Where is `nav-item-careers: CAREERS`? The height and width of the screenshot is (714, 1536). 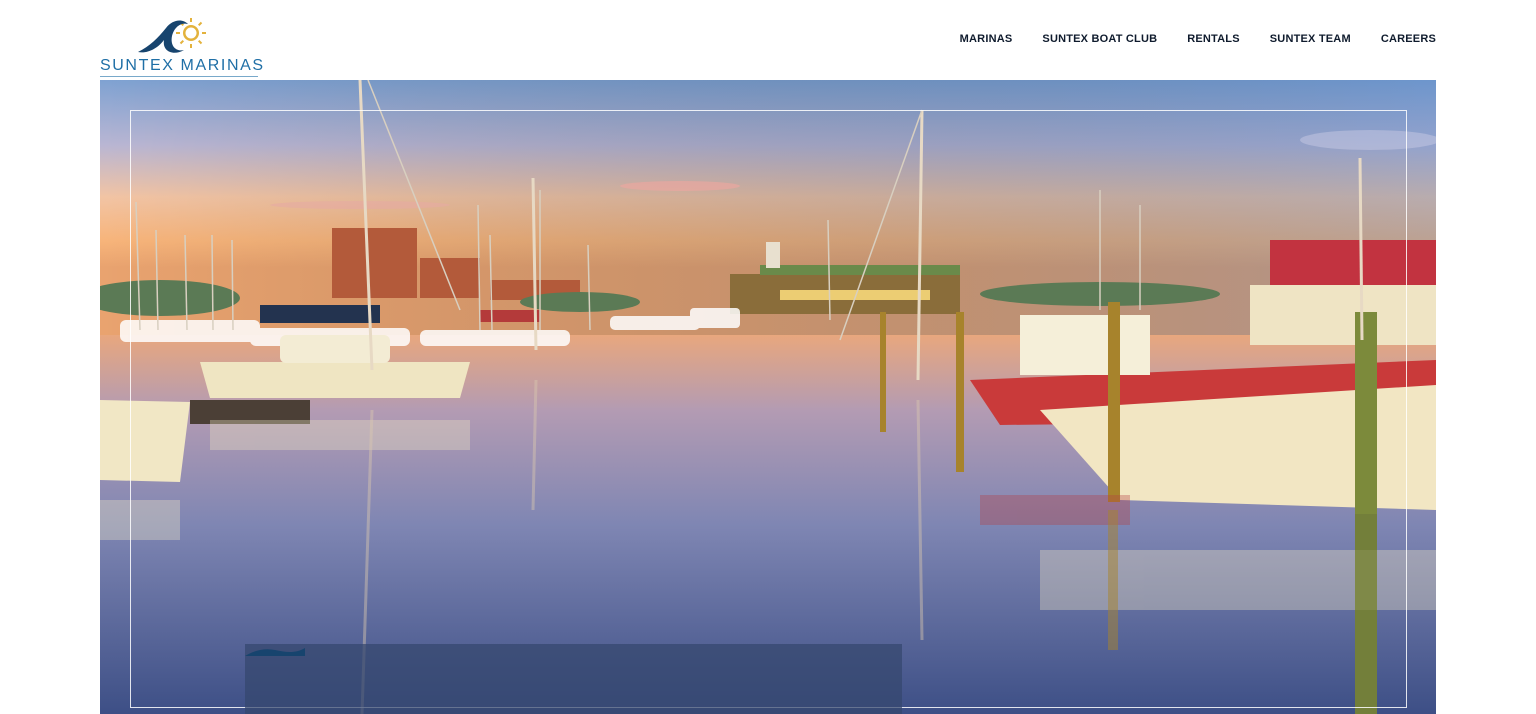
nav-item-careers: CAREERS is located at coordinates (1408, 39).